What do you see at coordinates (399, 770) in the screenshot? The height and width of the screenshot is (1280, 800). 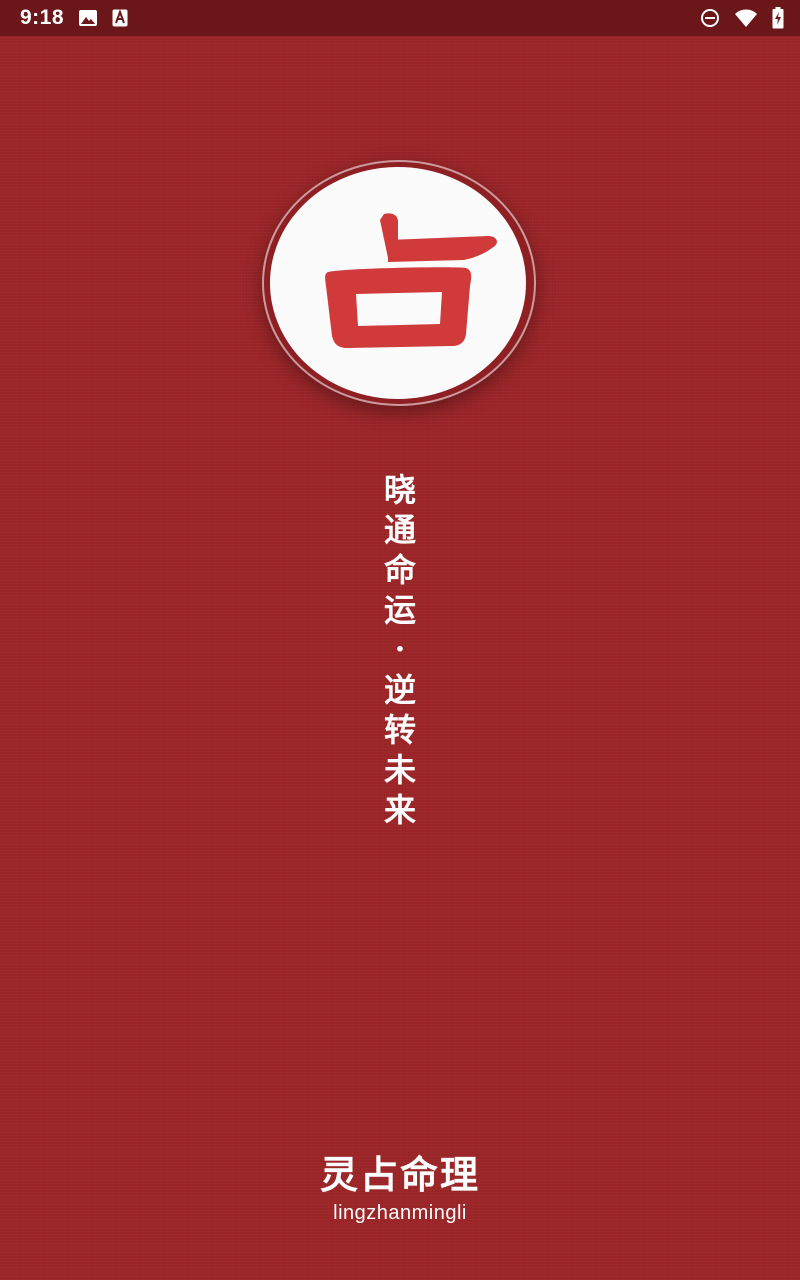 I see `slogan-char: 未` at bounding box center [399, 770].